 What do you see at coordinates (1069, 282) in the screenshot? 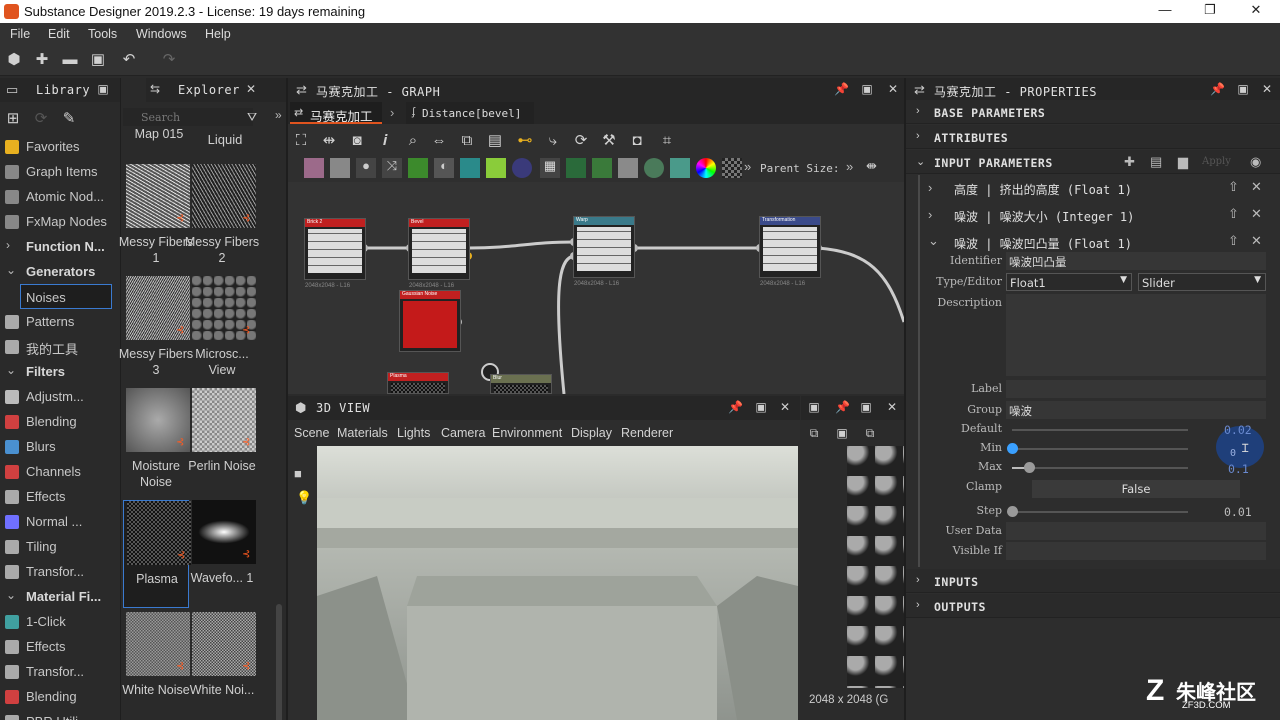
I see `type-select: Float1 ▼` at bounding box center [1069, 282].